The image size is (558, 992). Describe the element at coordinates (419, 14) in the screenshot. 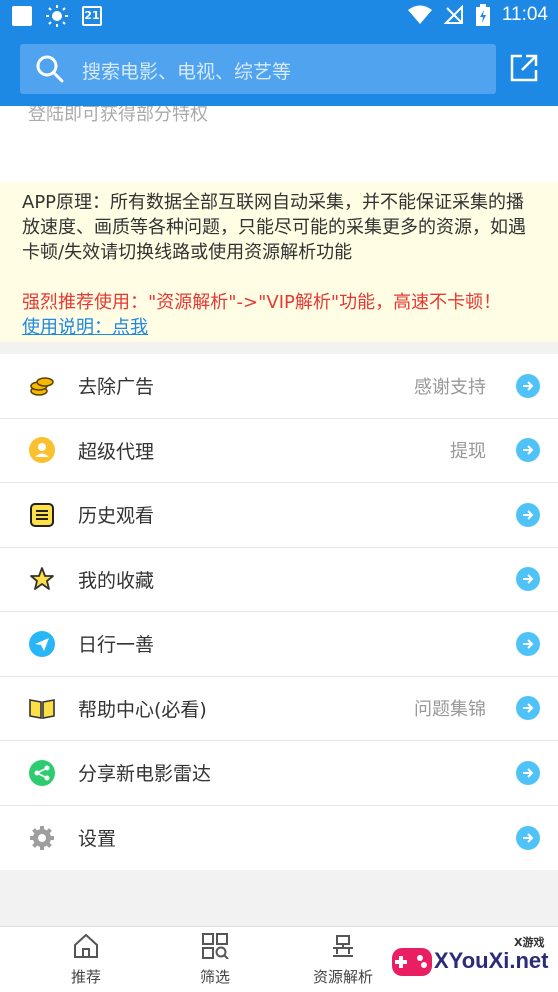

I see `wifi-icon` at that location.